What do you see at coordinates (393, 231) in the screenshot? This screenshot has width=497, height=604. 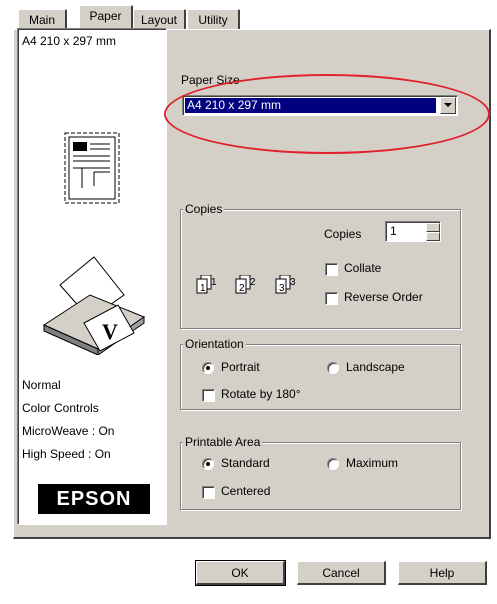 I see `copies-count-value: 1` at bounding box center [393, 231].